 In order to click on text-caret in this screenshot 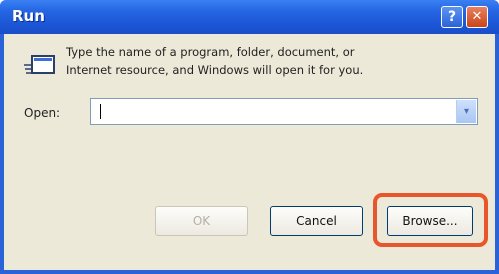, I will do `click(100, 111)`.